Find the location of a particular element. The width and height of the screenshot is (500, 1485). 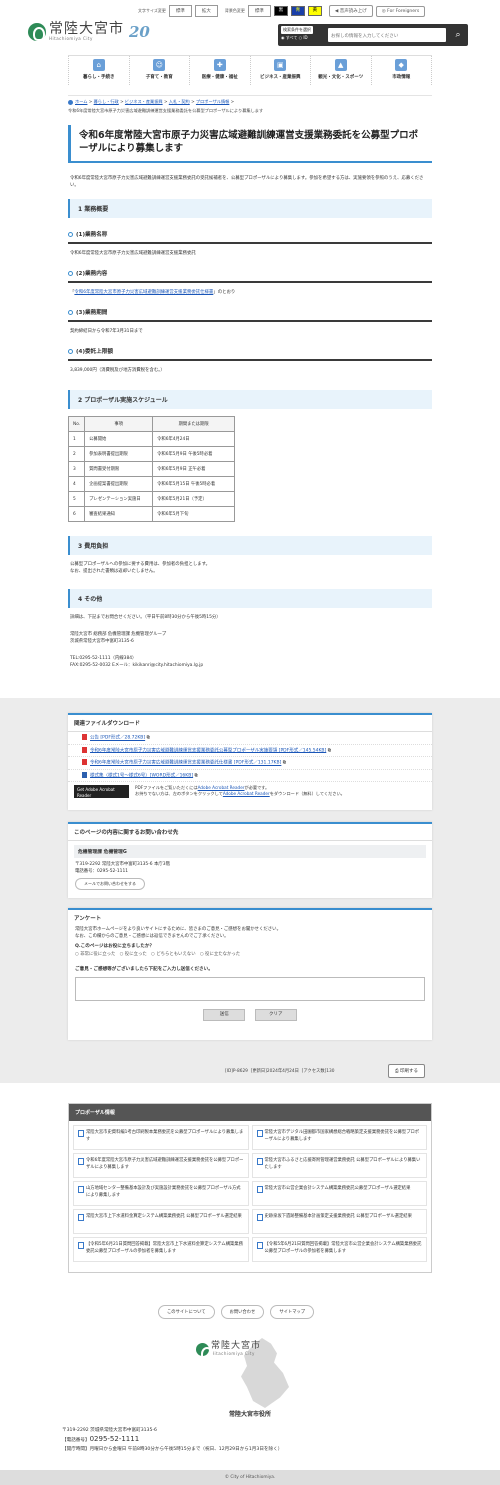

contact-tel: 電話番号：0295-52-1111 is located at coordinates (102, 871).